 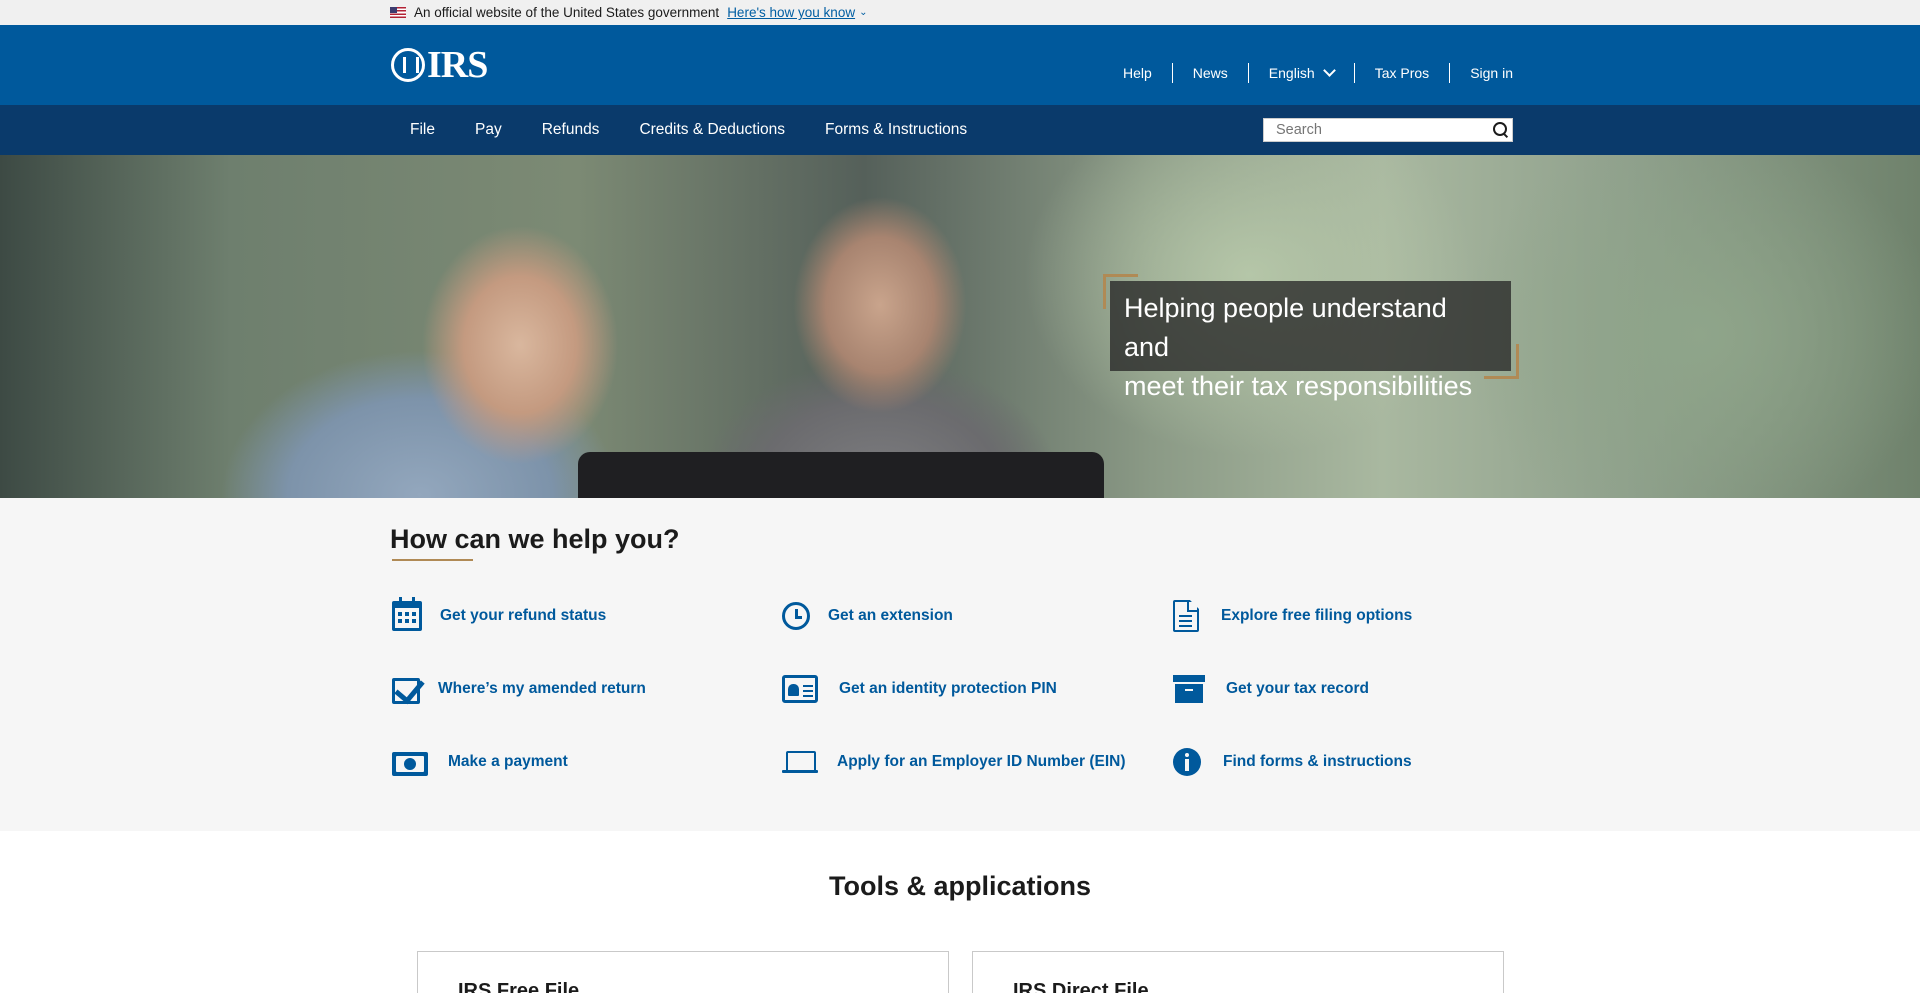 I want to click on hero-laptop-image, so click(x=841, y=475).